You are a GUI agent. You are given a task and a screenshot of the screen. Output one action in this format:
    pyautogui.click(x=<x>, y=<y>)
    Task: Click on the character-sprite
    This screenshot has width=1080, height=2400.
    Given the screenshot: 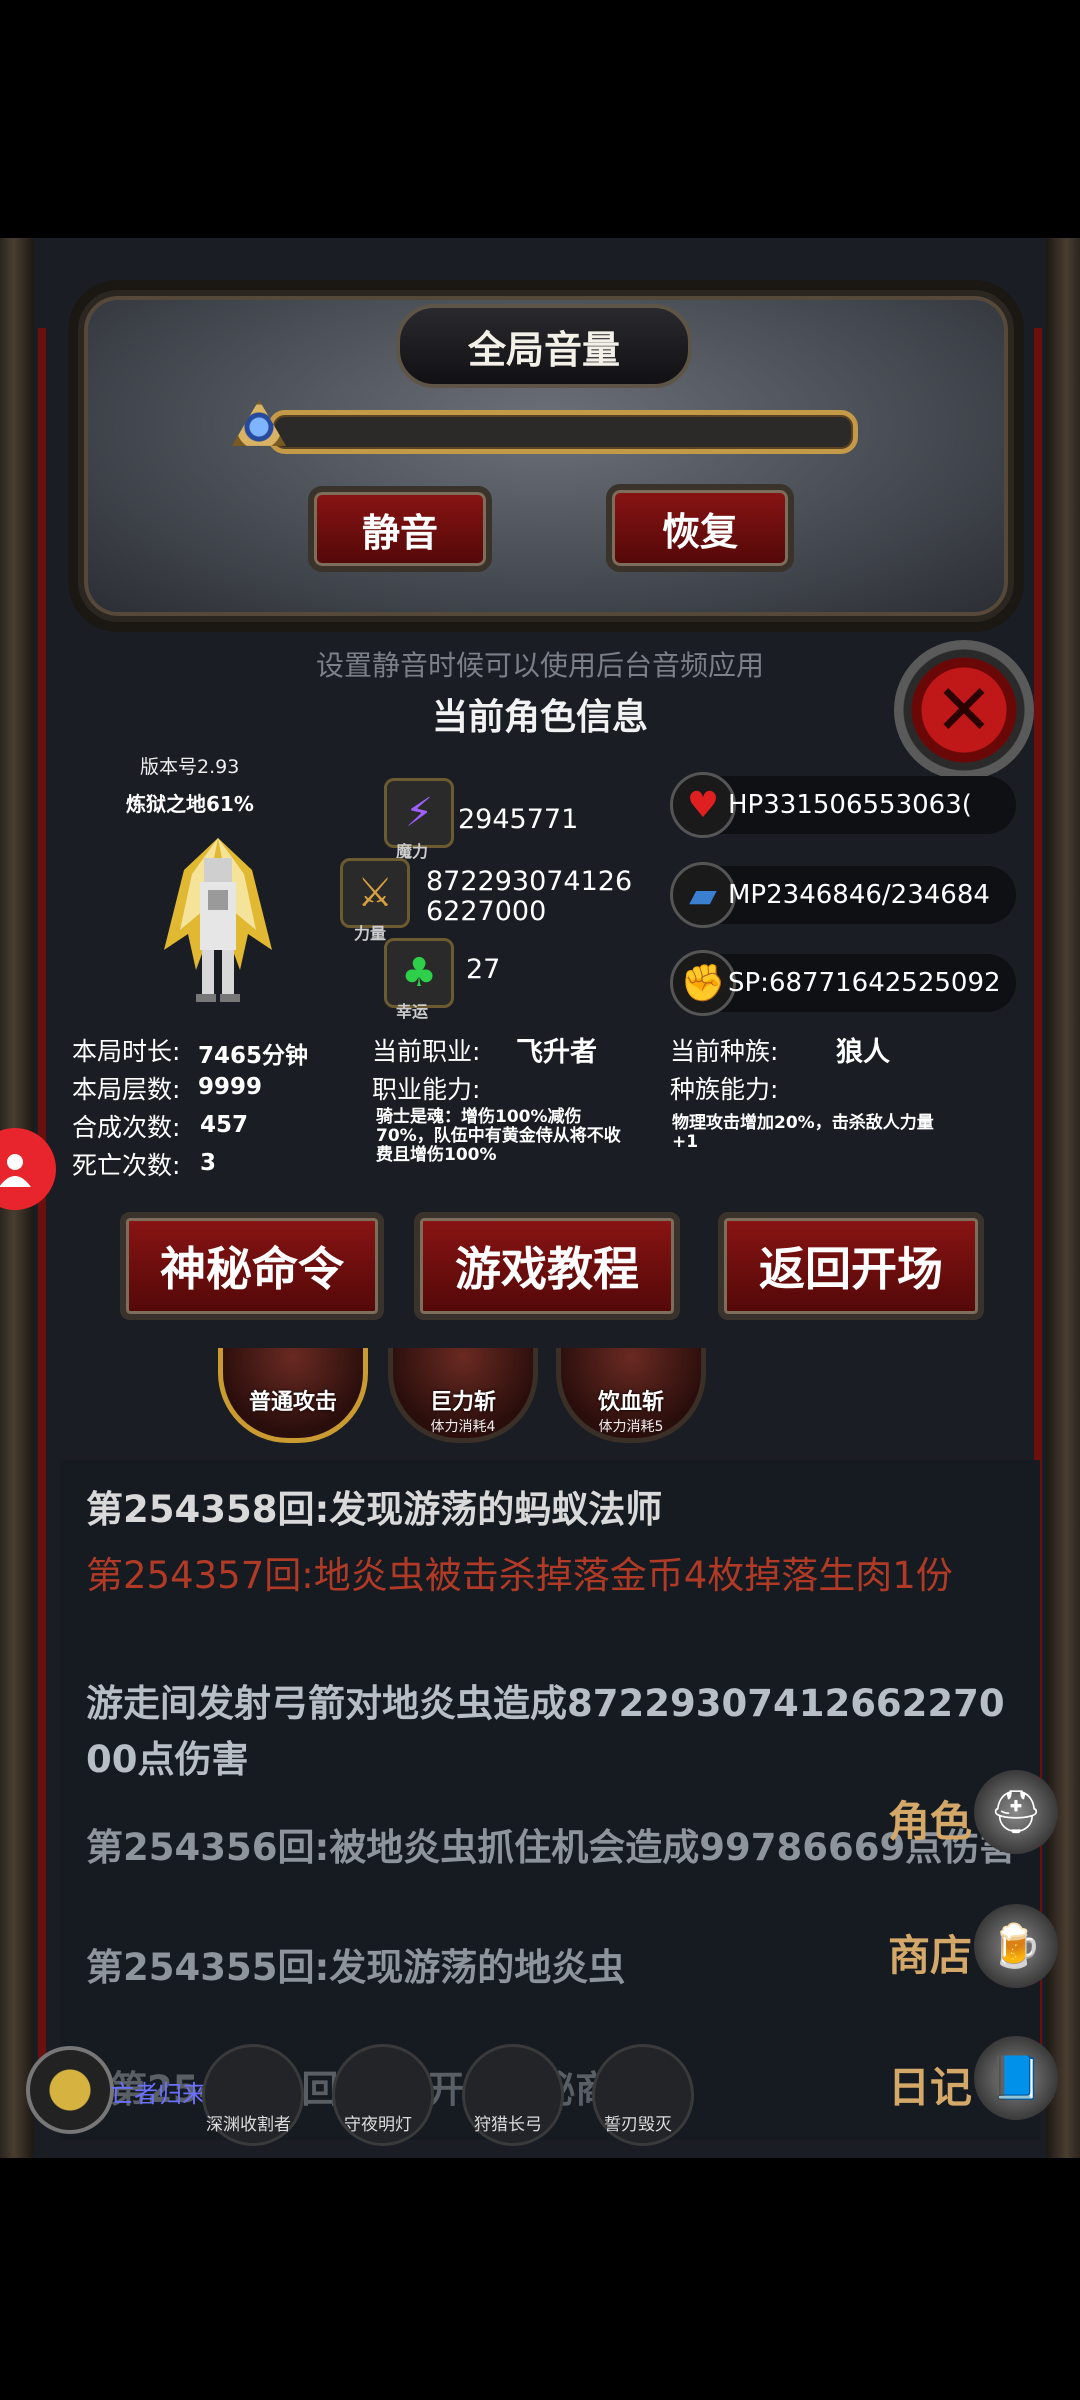 What is the action you would take?
    pyautogui.click(x=218, y=920)
    